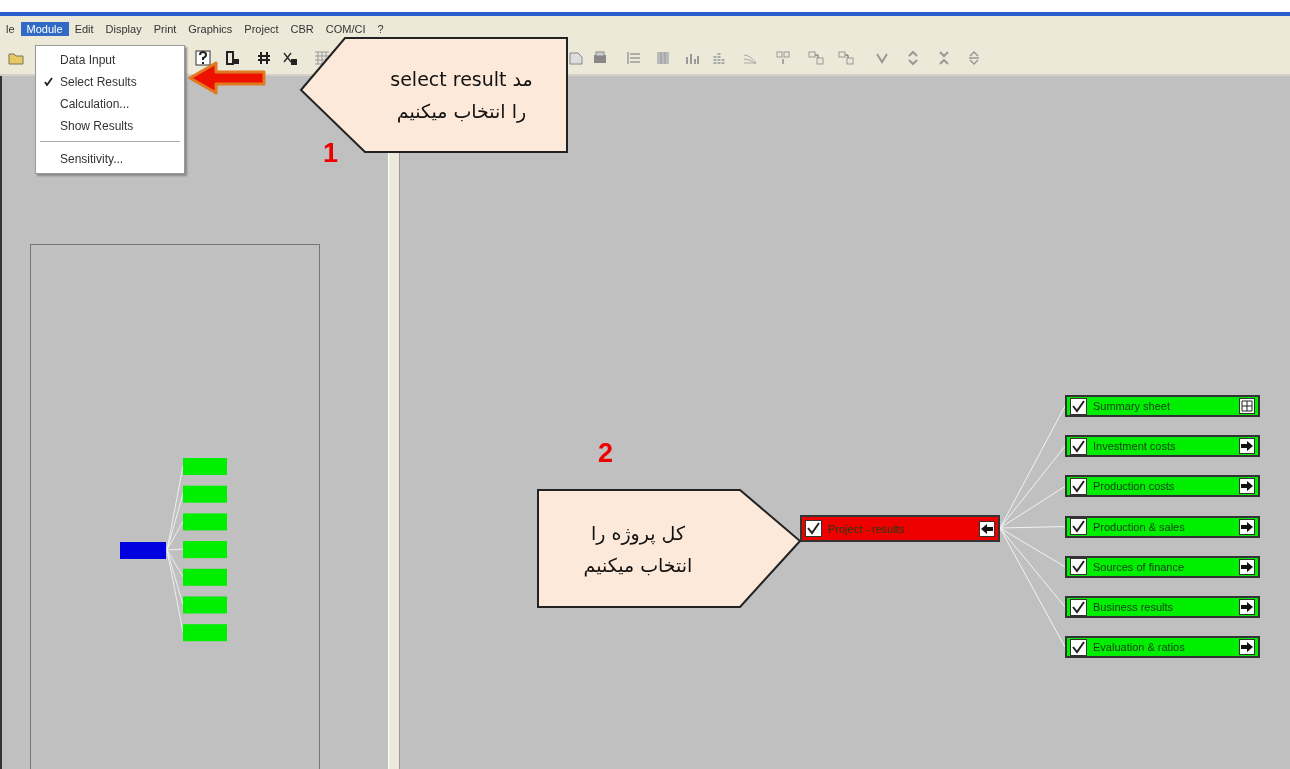  Describe the element at coordinates (97, 126) in the screenshot. I see `menu-item: Show Results` at that location.